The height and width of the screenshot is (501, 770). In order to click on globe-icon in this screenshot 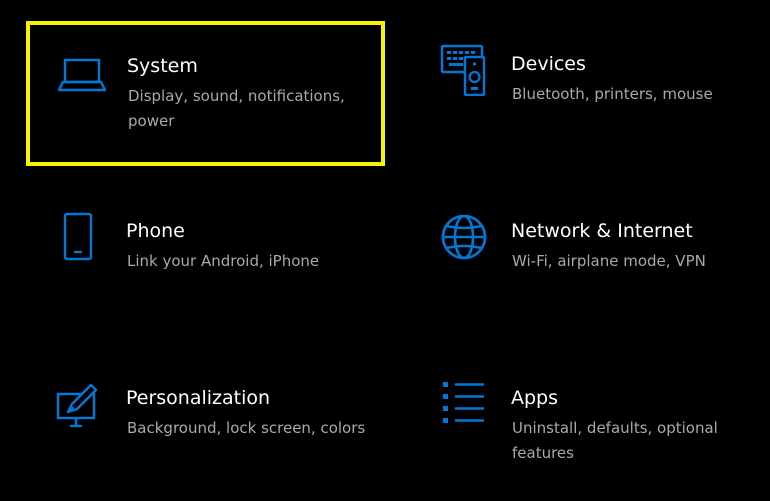, I will do `click(466, 236)`.